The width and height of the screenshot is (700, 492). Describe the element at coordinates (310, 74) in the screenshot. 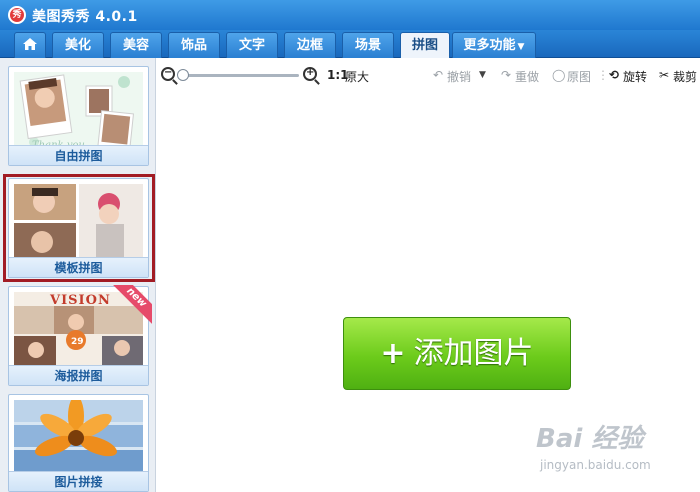

I see `zoom-in-icon: +` at that location.